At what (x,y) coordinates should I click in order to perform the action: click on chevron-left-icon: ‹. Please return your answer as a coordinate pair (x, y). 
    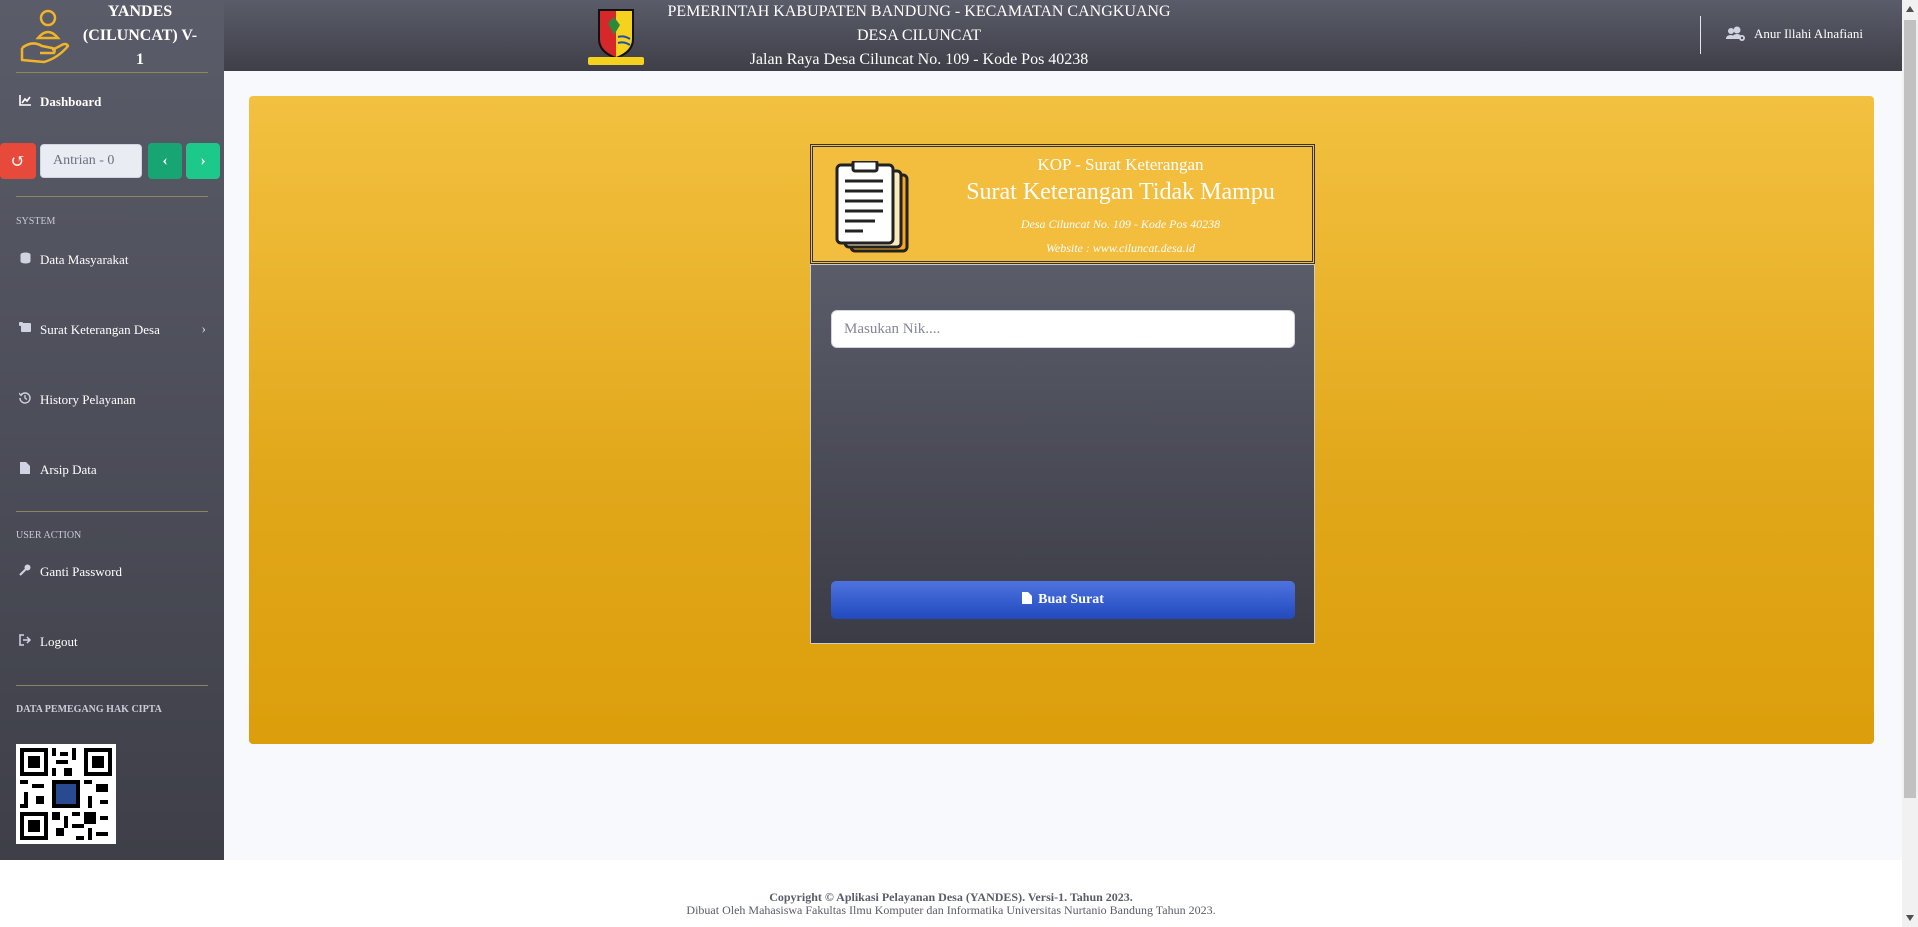
    Looking at the image, I should click on (165, 160).